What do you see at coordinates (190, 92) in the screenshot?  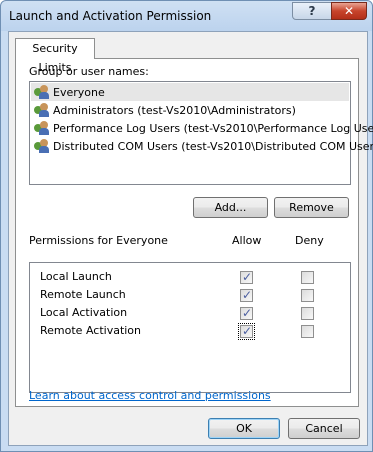 I see `list-item-everyone: Everyone` at bounding box center [190, 92].